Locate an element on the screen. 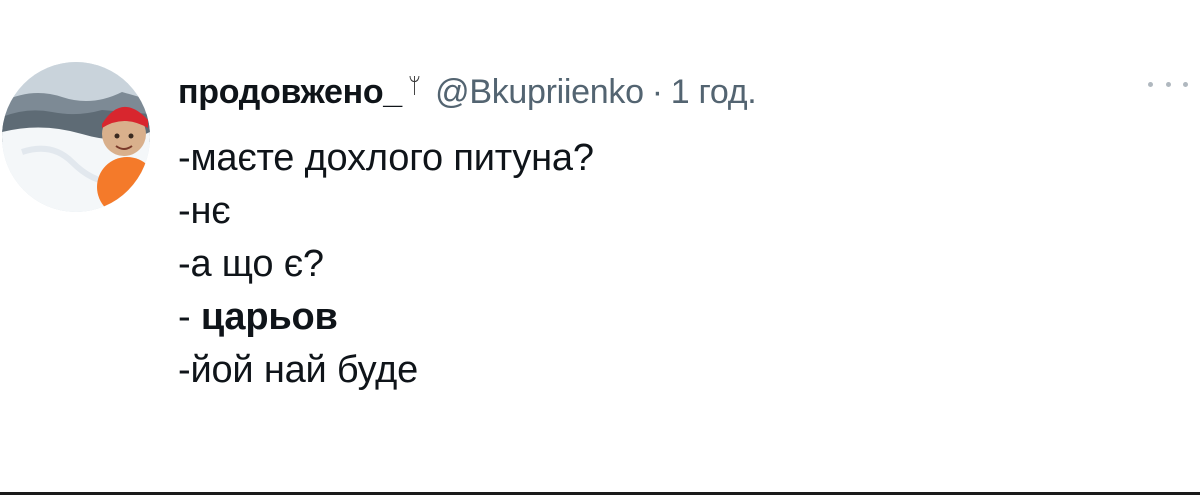 The height and width of the screenshot is (495, 1200). tweet-line: -а що є? is located at coordinates (386, 264).